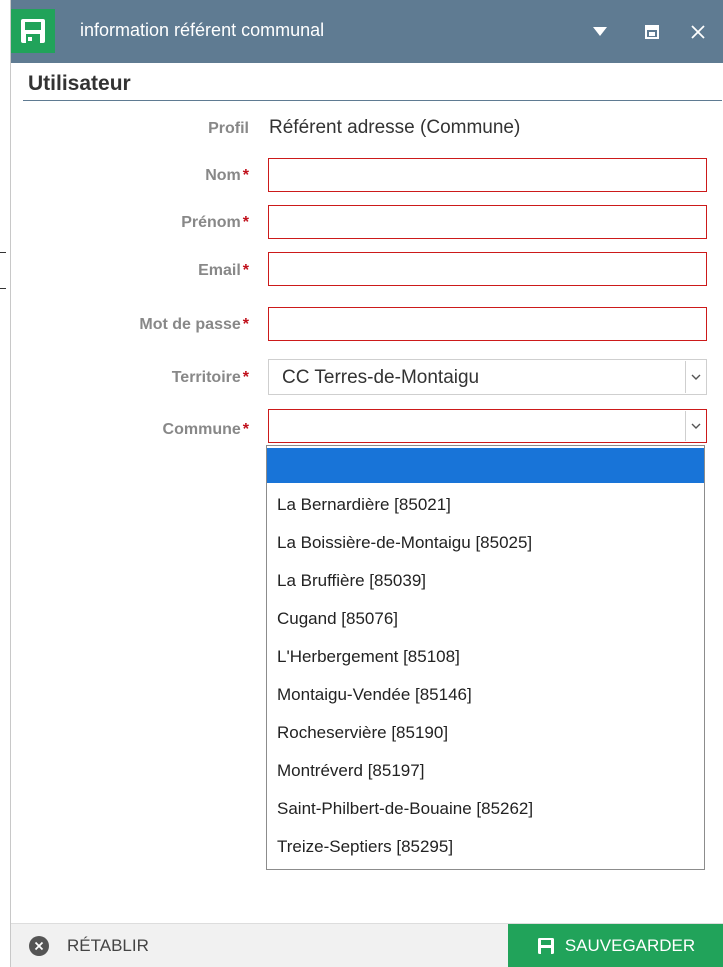 The height and width of the screenshot is (967, 723). Describe the element at coordinates (485, 846) in the screenshot. I see `commune-option: Treize-Septiers [85295]` at that location.